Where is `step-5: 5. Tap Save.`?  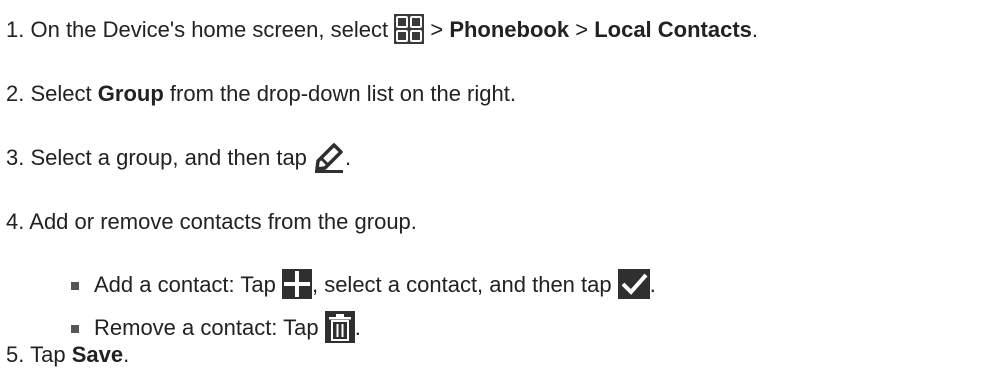 step-5: 5. Tap Save. is located at coordinates (67, 355).